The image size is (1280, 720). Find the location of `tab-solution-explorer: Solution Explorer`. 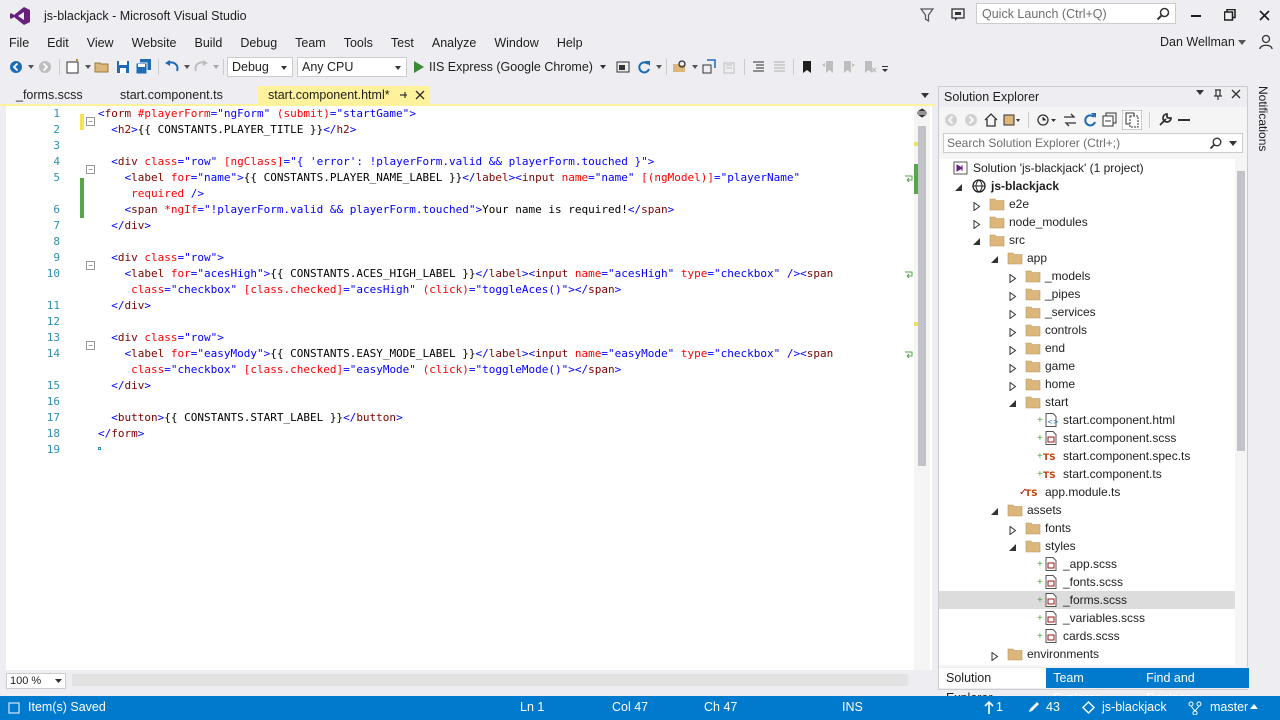

tab-solution-explorer: Solution Explorer is located at coordinates (993, 686).